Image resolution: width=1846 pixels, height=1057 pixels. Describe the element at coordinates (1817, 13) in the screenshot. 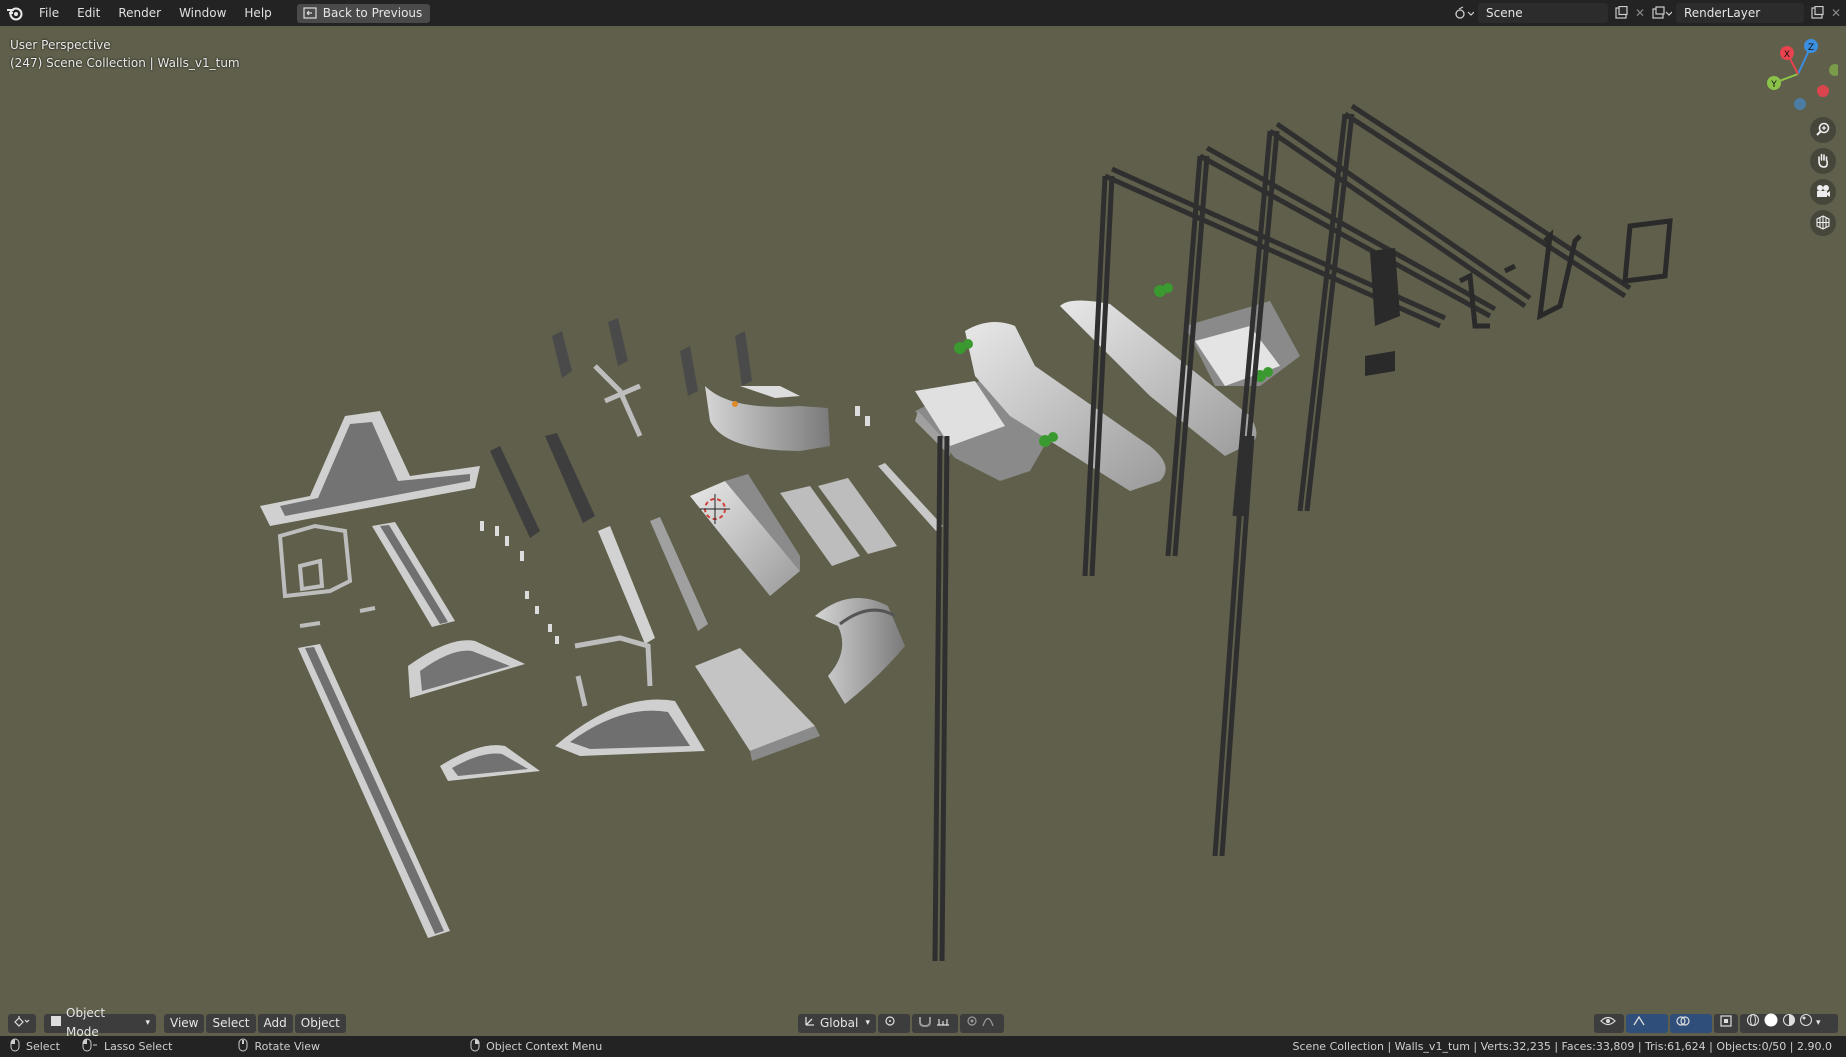

I see `new-render-layer-icon` at that location.